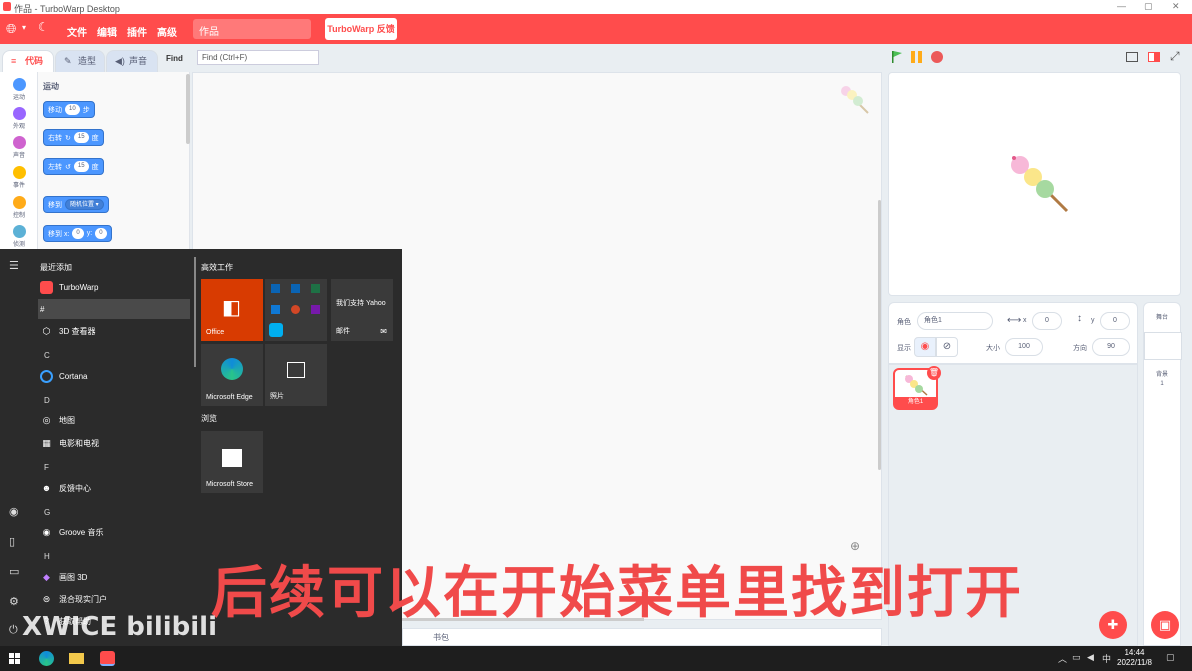 This screenshot has width=1192, height=671. I want to click on list-item-mixed-reality: ⊜ 混合现实门户, so click(114, 599).